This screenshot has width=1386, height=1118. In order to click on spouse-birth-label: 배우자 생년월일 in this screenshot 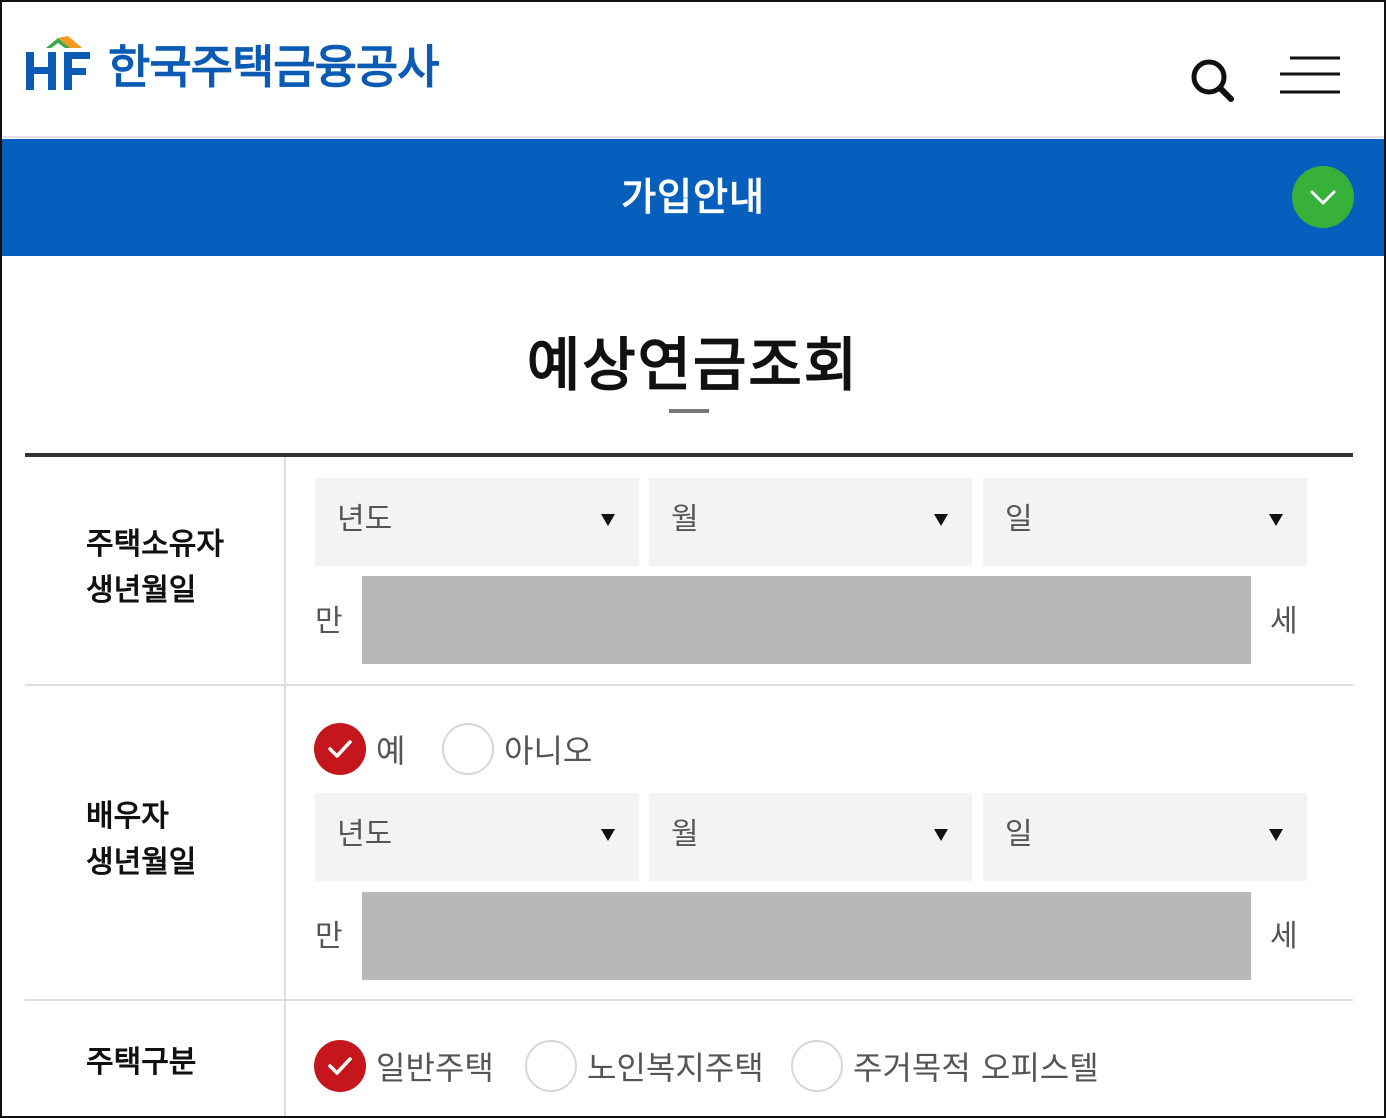, I will do `click(141, 839)`.